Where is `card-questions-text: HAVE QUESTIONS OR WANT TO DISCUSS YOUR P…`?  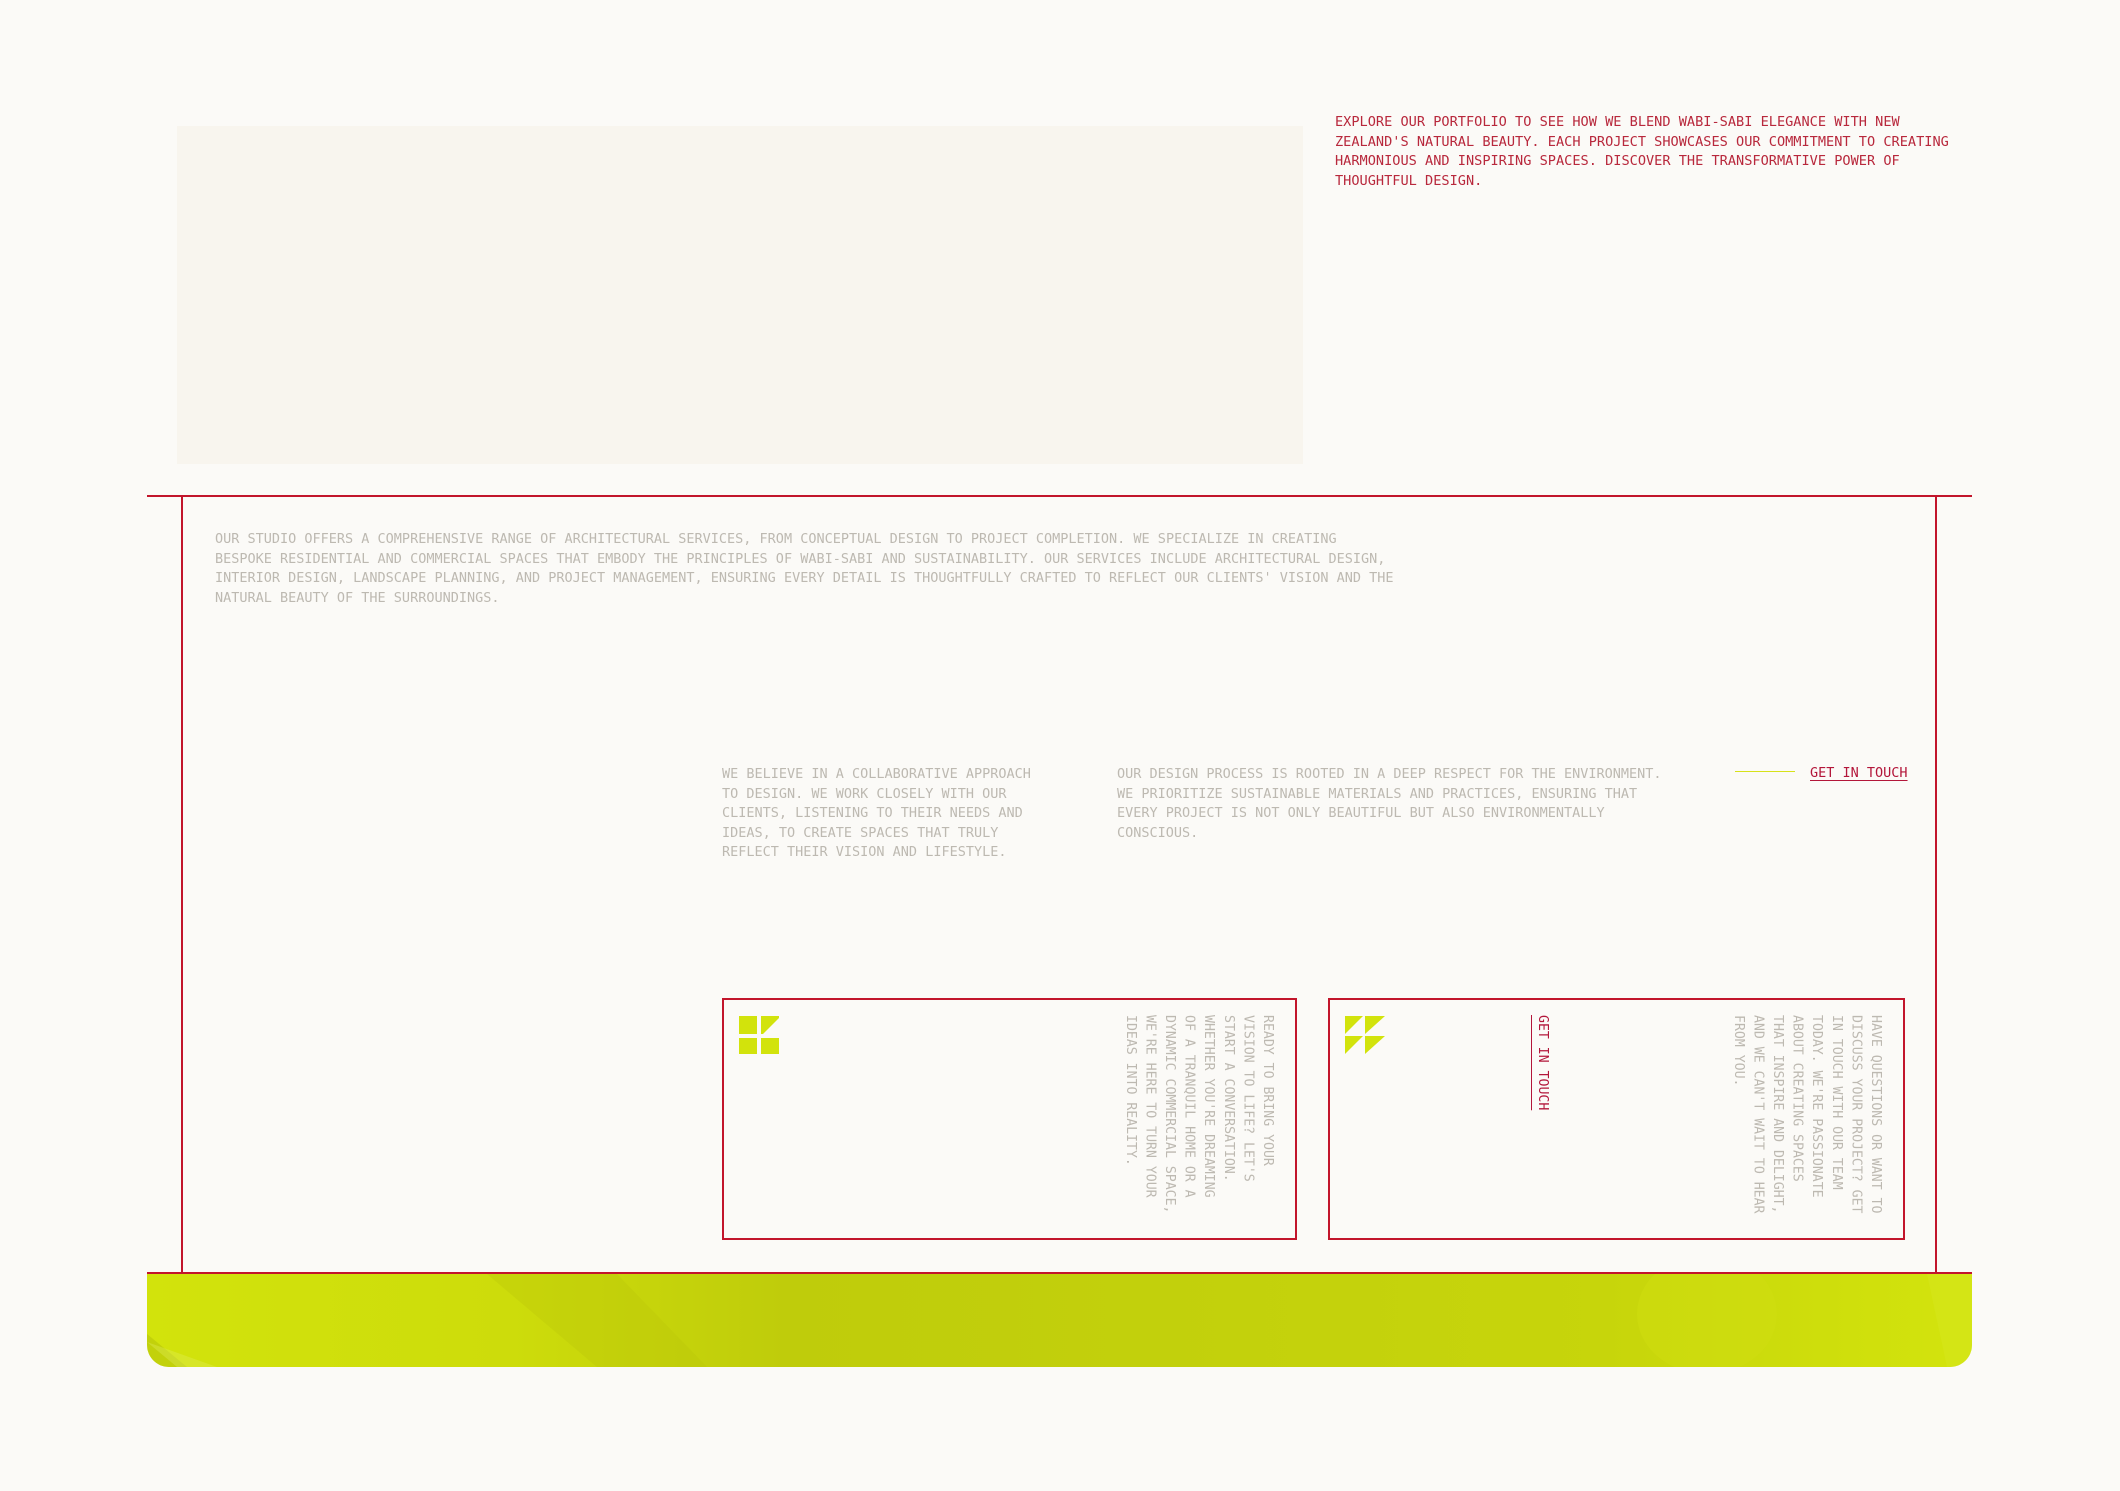 card-questions-text: HAVE QUESTIONS OR WANT TO DISCUSS YOUR P… is located at coordinates (1806, 1114).